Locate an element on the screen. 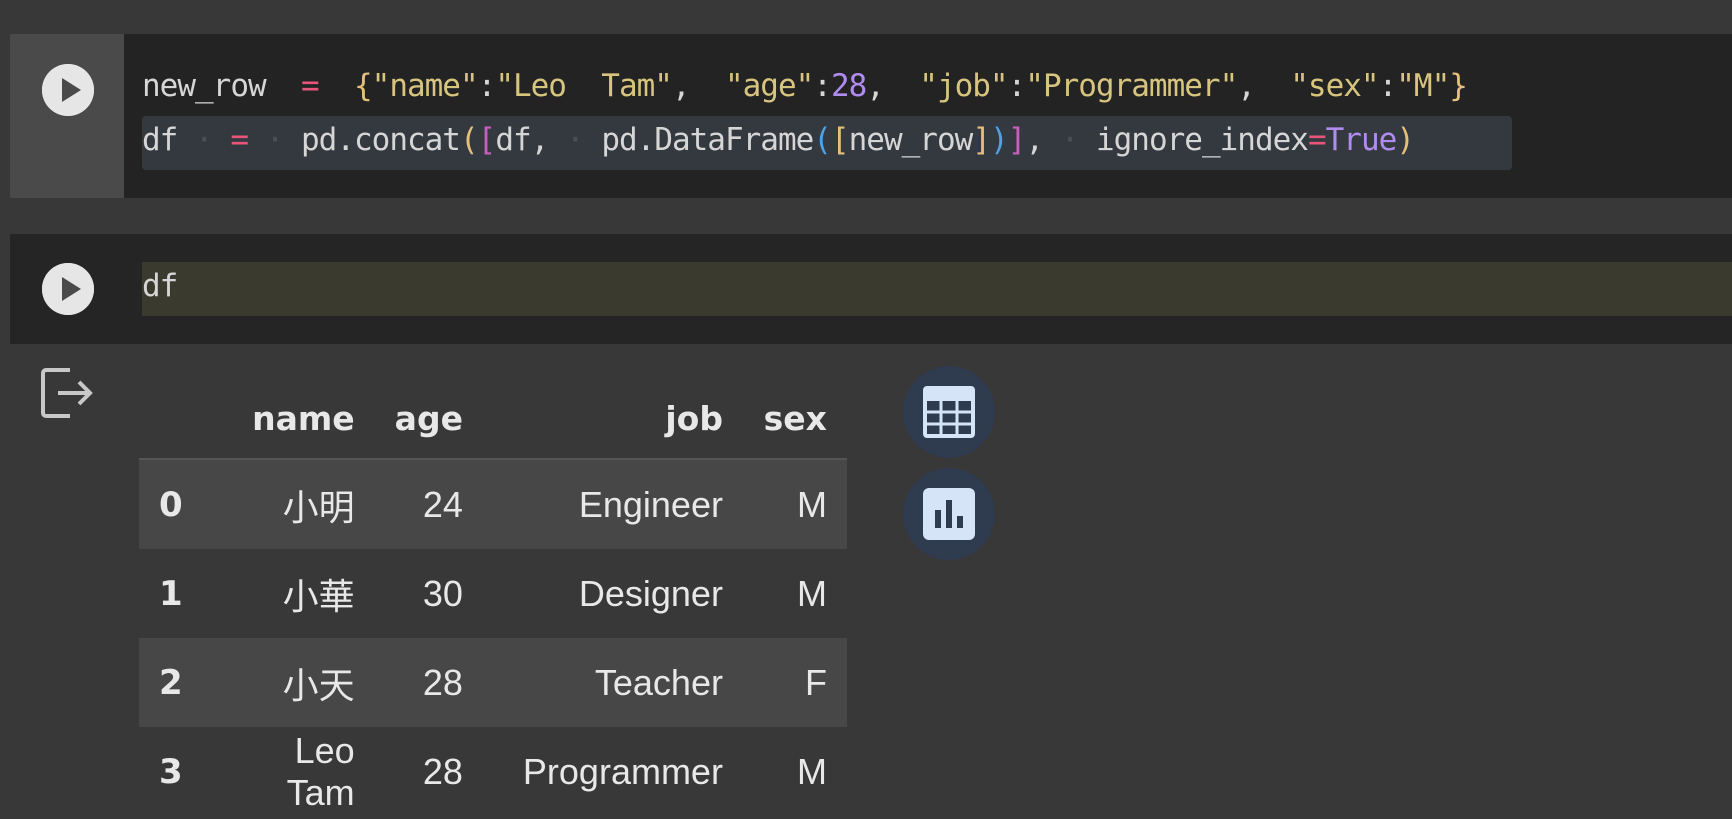  convert-to-interactive-table-button is located at coordinates (949, 412).